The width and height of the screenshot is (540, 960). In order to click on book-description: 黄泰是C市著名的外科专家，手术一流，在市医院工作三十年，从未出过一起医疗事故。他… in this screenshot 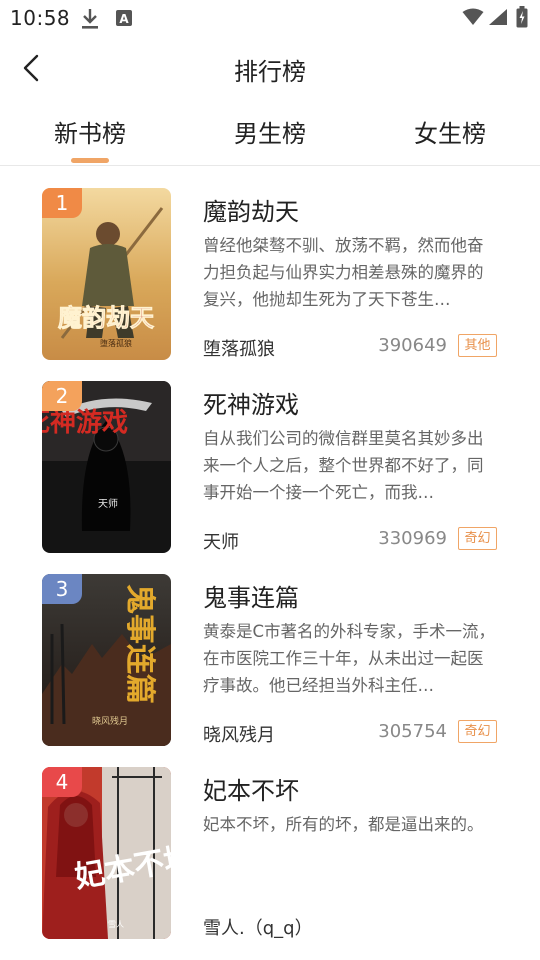, I will do `click(349, 658)`.